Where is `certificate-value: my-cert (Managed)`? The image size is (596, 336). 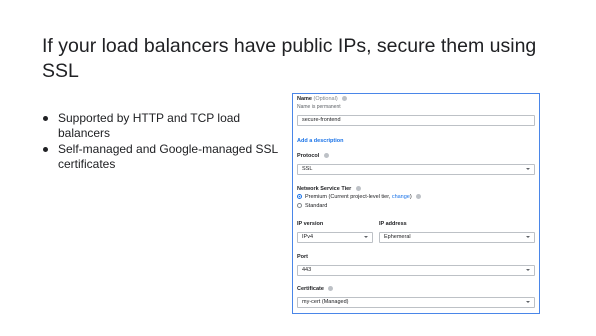
certificate-value: my-cert (Managed) is located at coordinates (325, 302).